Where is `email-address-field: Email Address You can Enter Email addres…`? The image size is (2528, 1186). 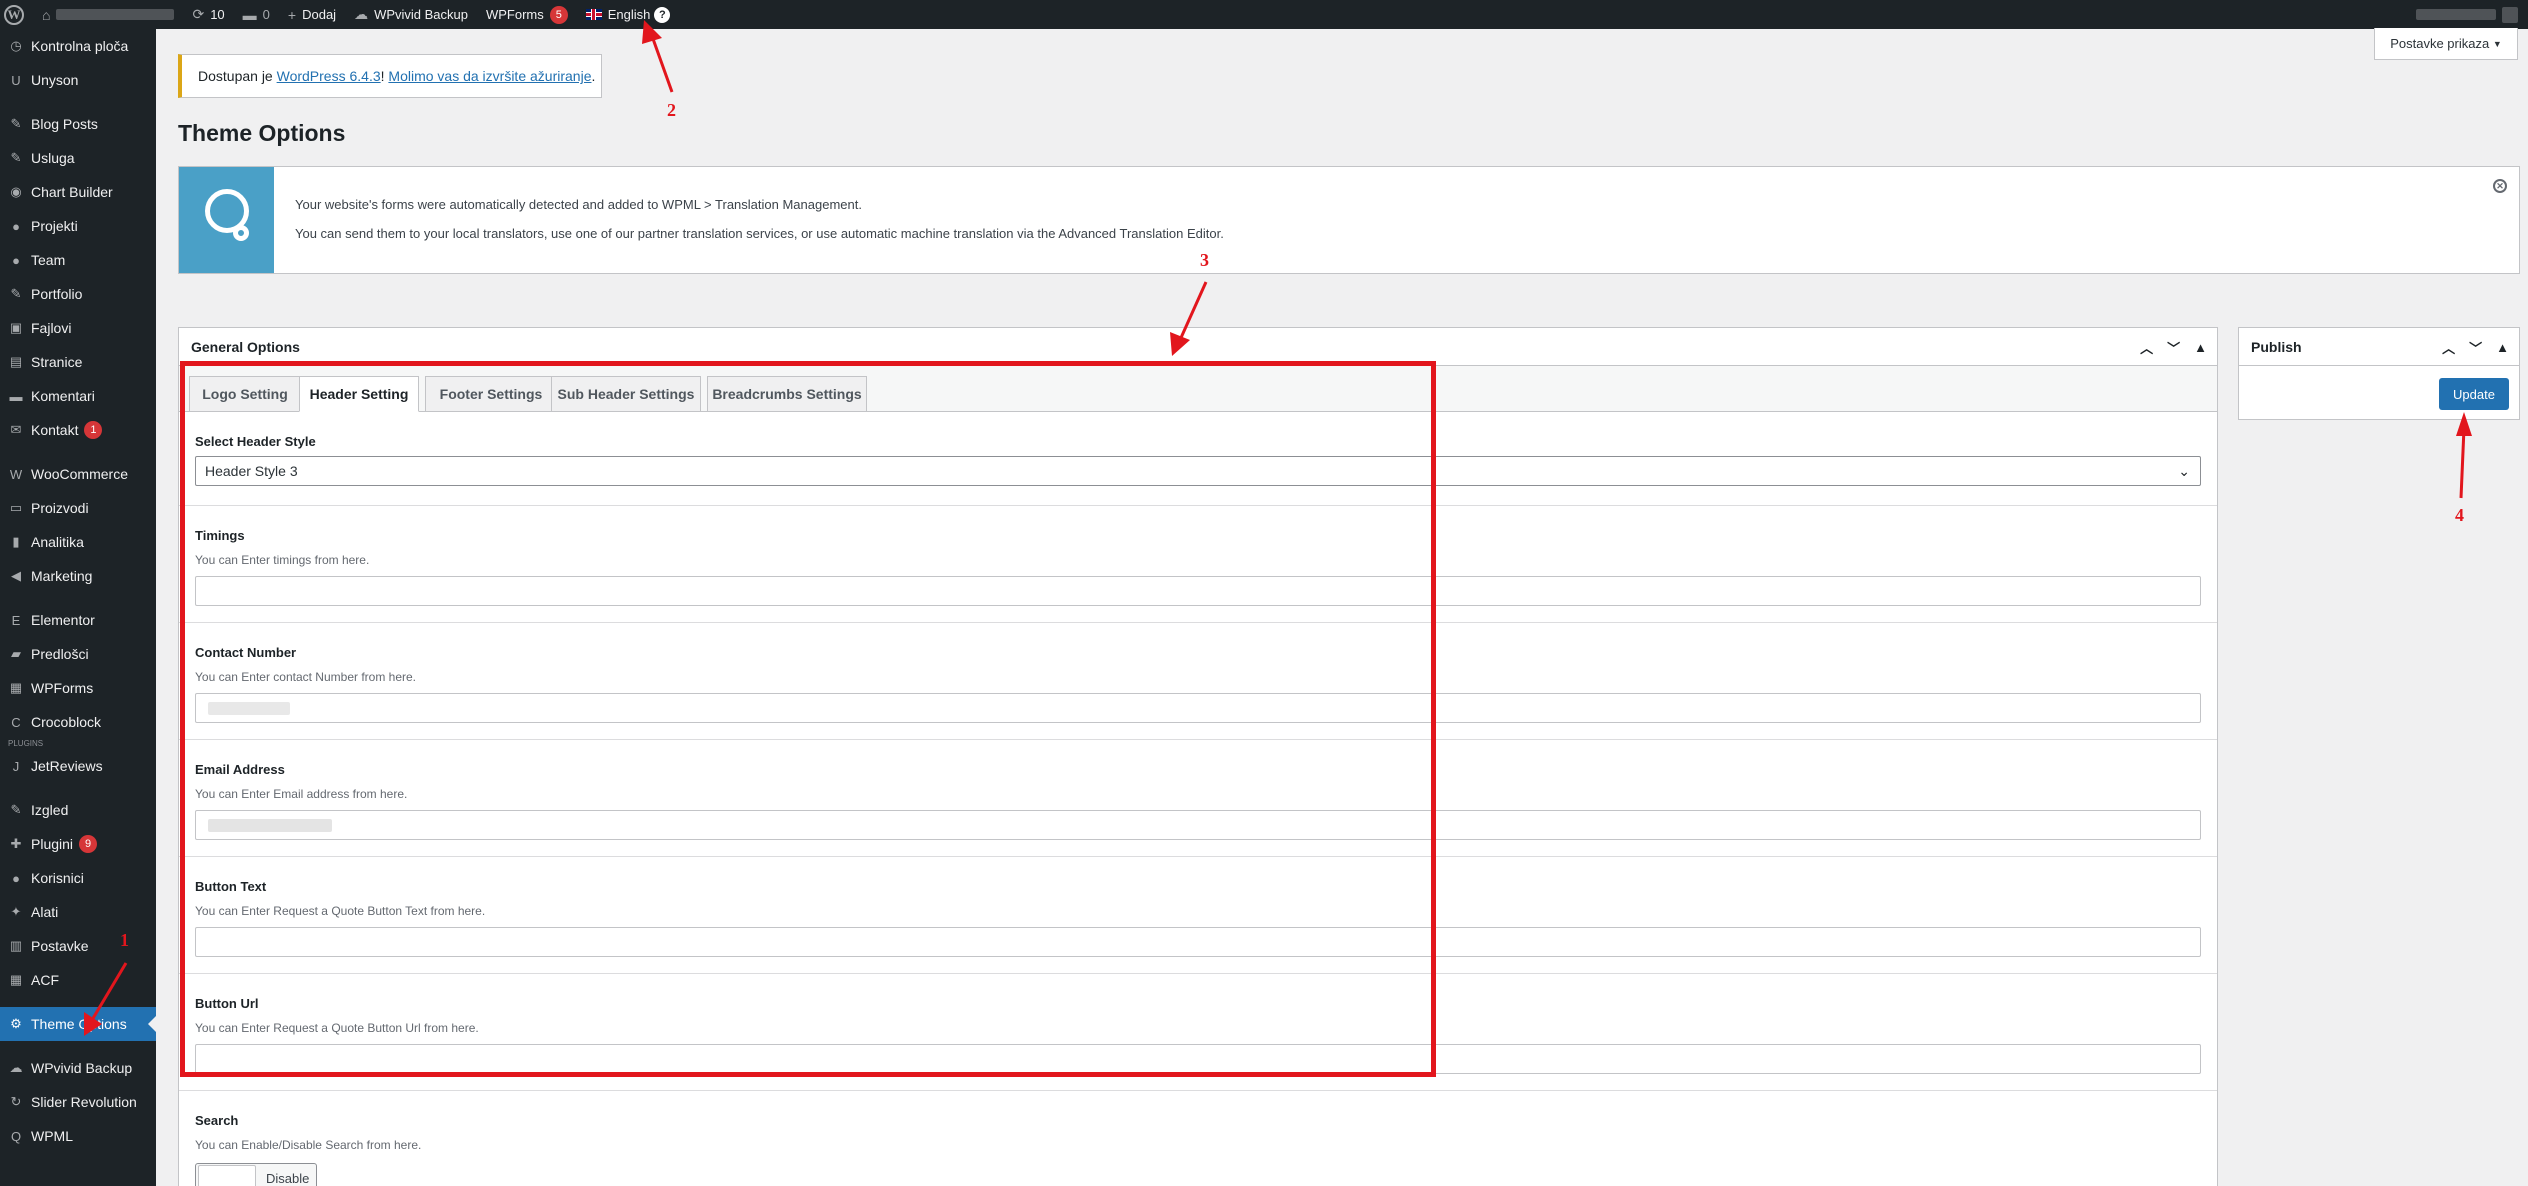
email-address-field: Email Address You can Enter Email addres… is located at coordinates (1198, 798).